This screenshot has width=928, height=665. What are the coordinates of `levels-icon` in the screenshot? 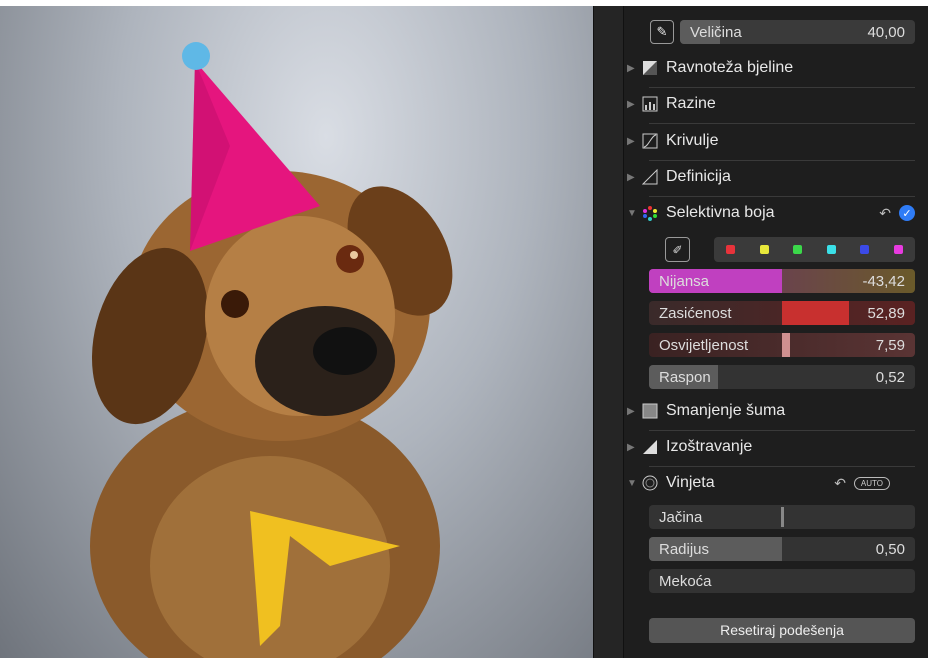 It's located at (650, 104).